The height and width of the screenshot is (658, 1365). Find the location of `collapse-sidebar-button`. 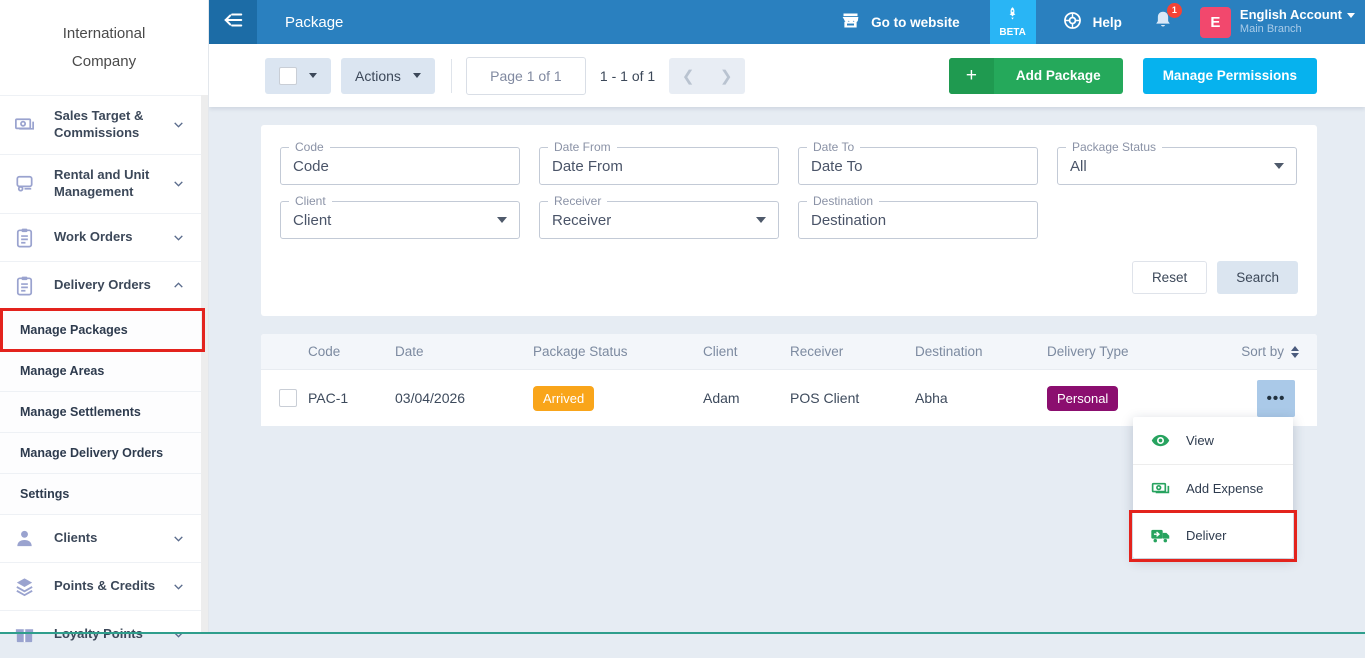

collapse-sidebar-button is located at coordinates (233, 22).